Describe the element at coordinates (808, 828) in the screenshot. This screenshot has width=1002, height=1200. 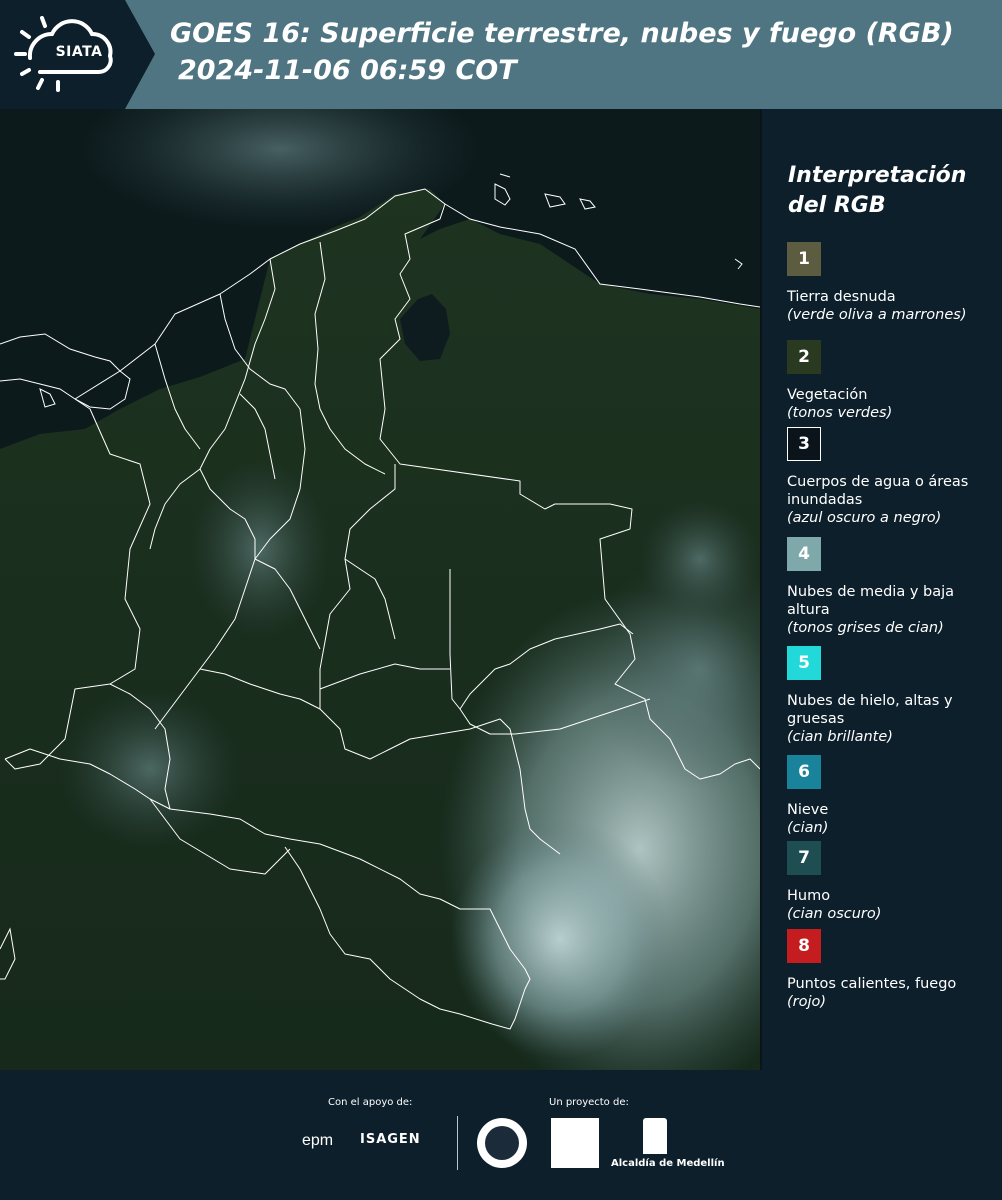
I see `legend-note: (cian)` at that location.